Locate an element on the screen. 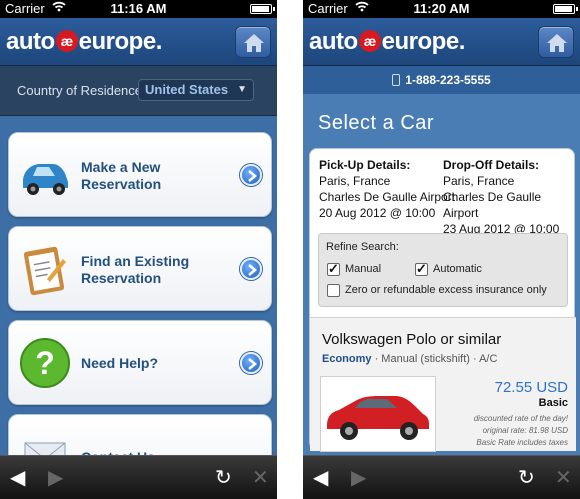 This screenshot has height=499, width=580. find-reservation-card: Find an Existing Reservation is located at coordinates (140, 268).